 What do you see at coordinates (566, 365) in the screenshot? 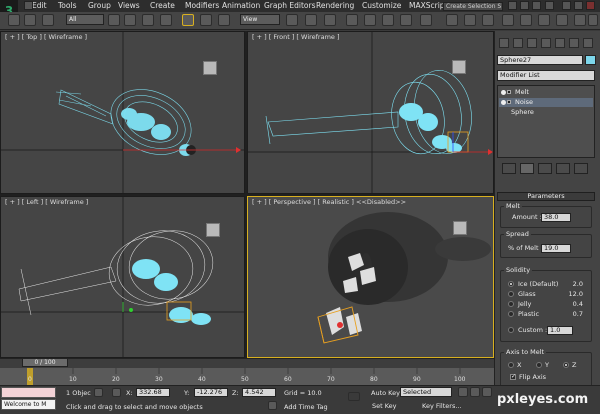
I see `axis-radio-z` at bounding box center [566, 365].